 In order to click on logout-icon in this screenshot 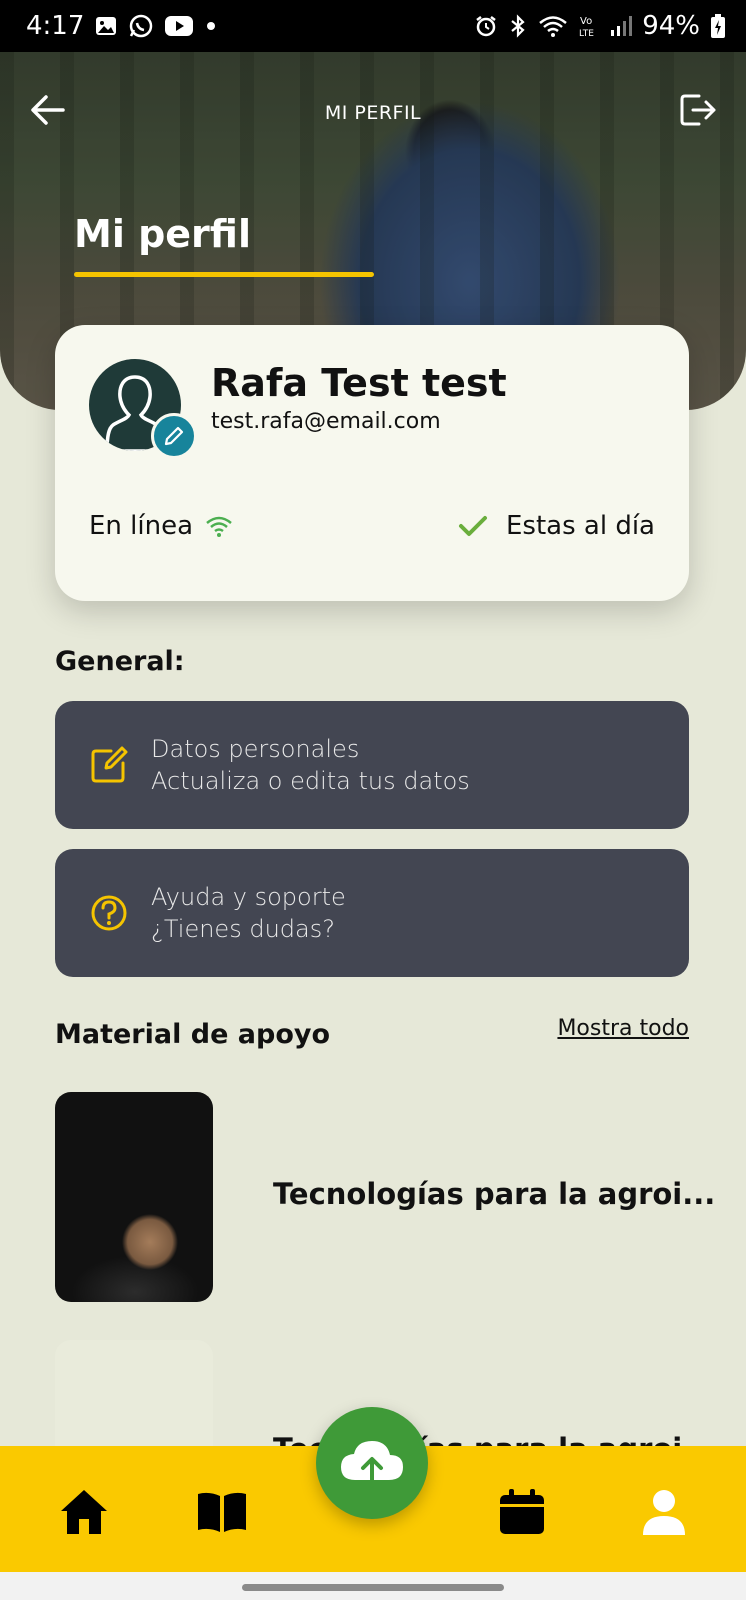, I will do `click(698, 110)`.